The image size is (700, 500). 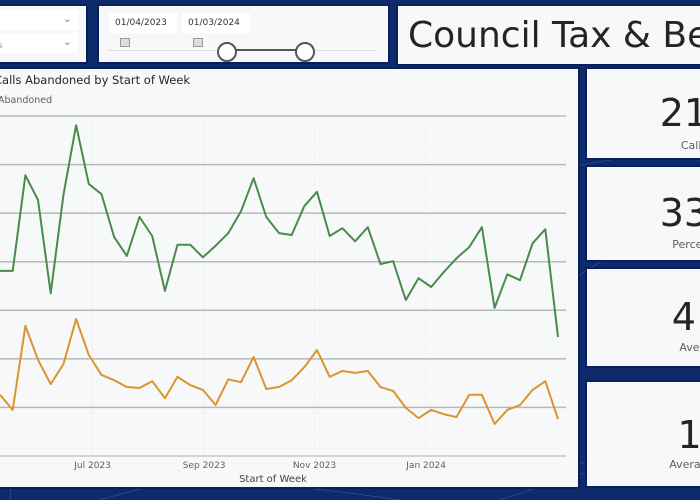 I want to click on category-slicer: ⌄ s ⌄, so click(x=44, y=34).